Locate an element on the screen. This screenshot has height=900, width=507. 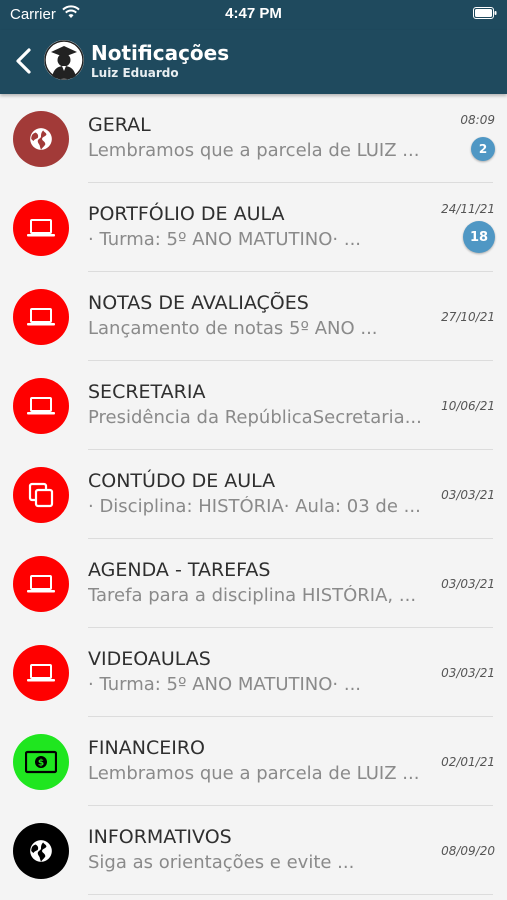
notification-title: PORTFÓLIO DE AULA is located at coordinates (186, 214).